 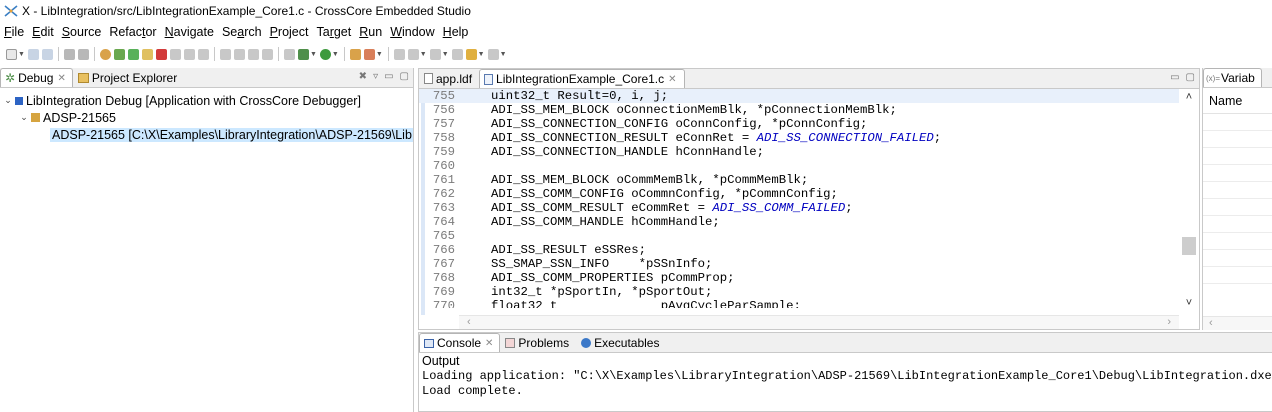 What do you see at coordinates (369, 54) in the screenshot?
I see `brush-icon` at bounding box center [369, 54].